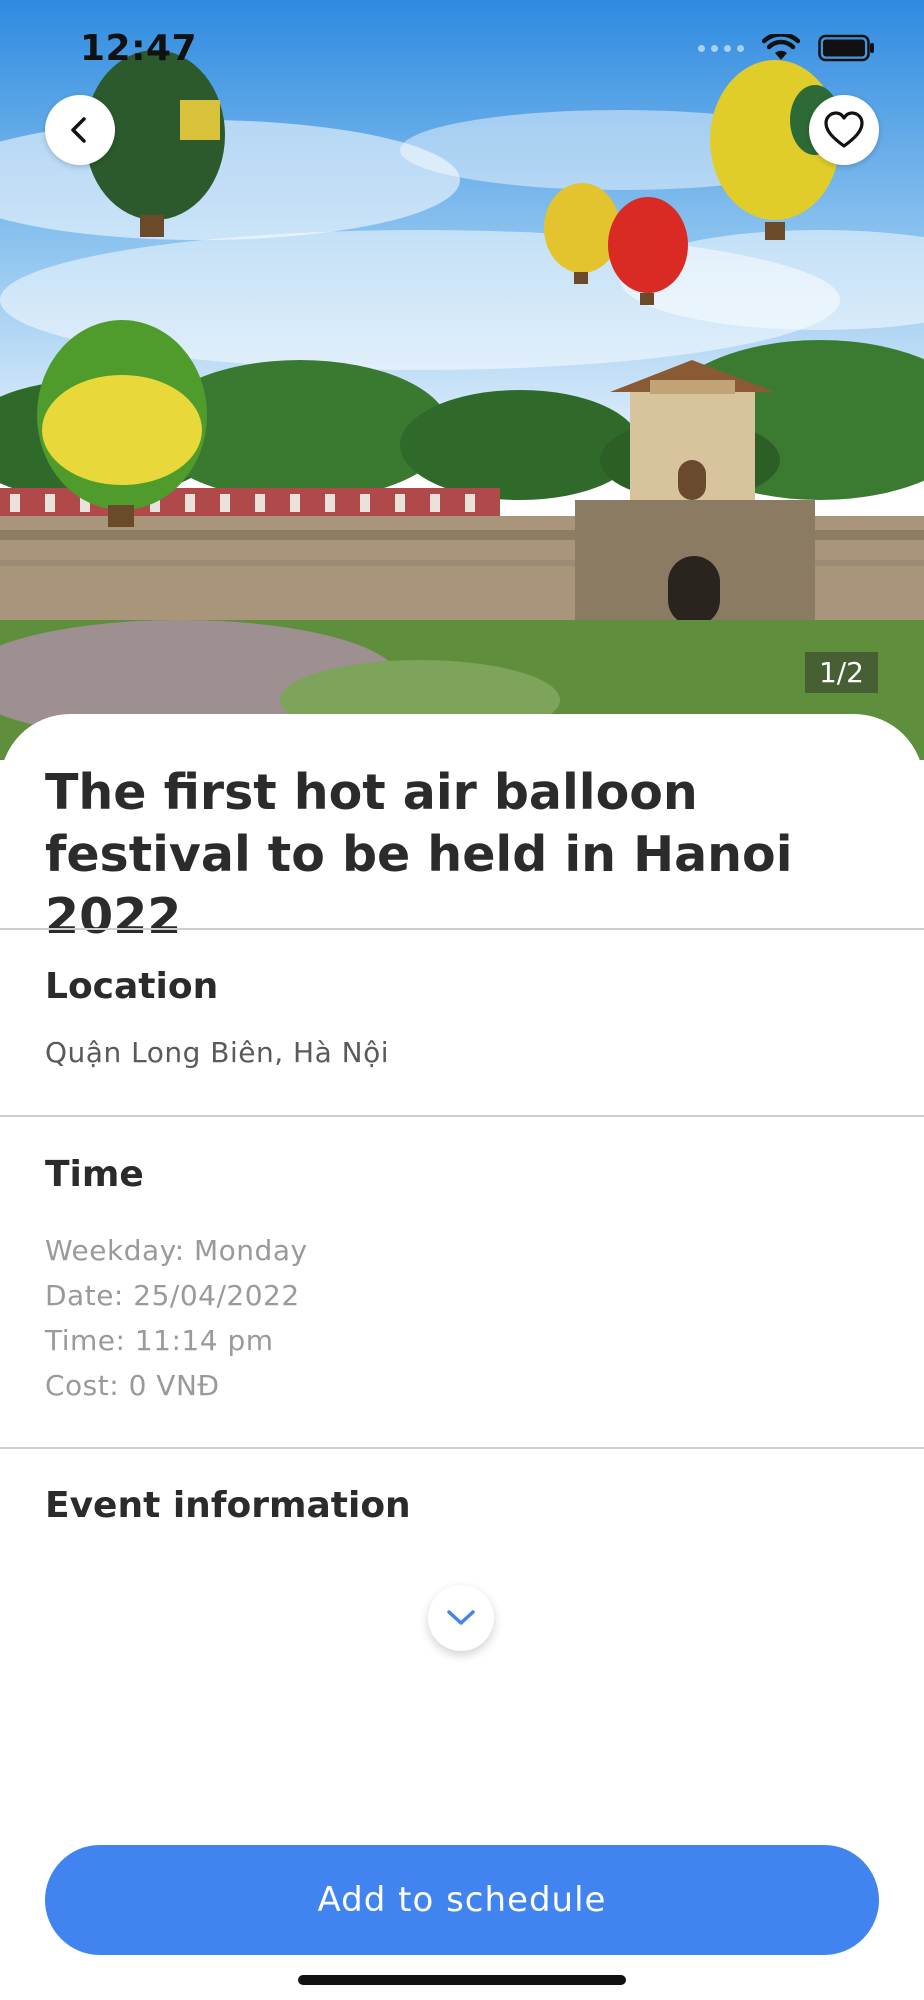  I want to click on back-button, so click(80, 130).